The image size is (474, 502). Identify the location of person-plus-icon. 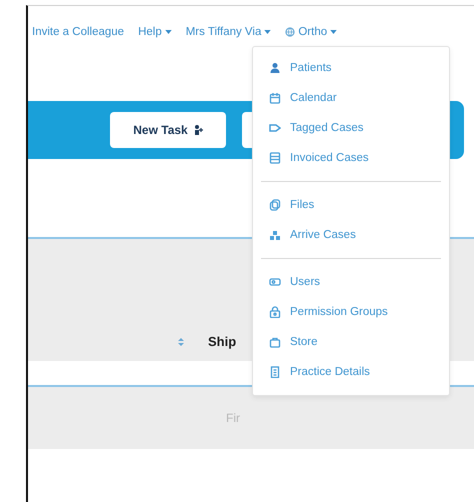
(197, 130).